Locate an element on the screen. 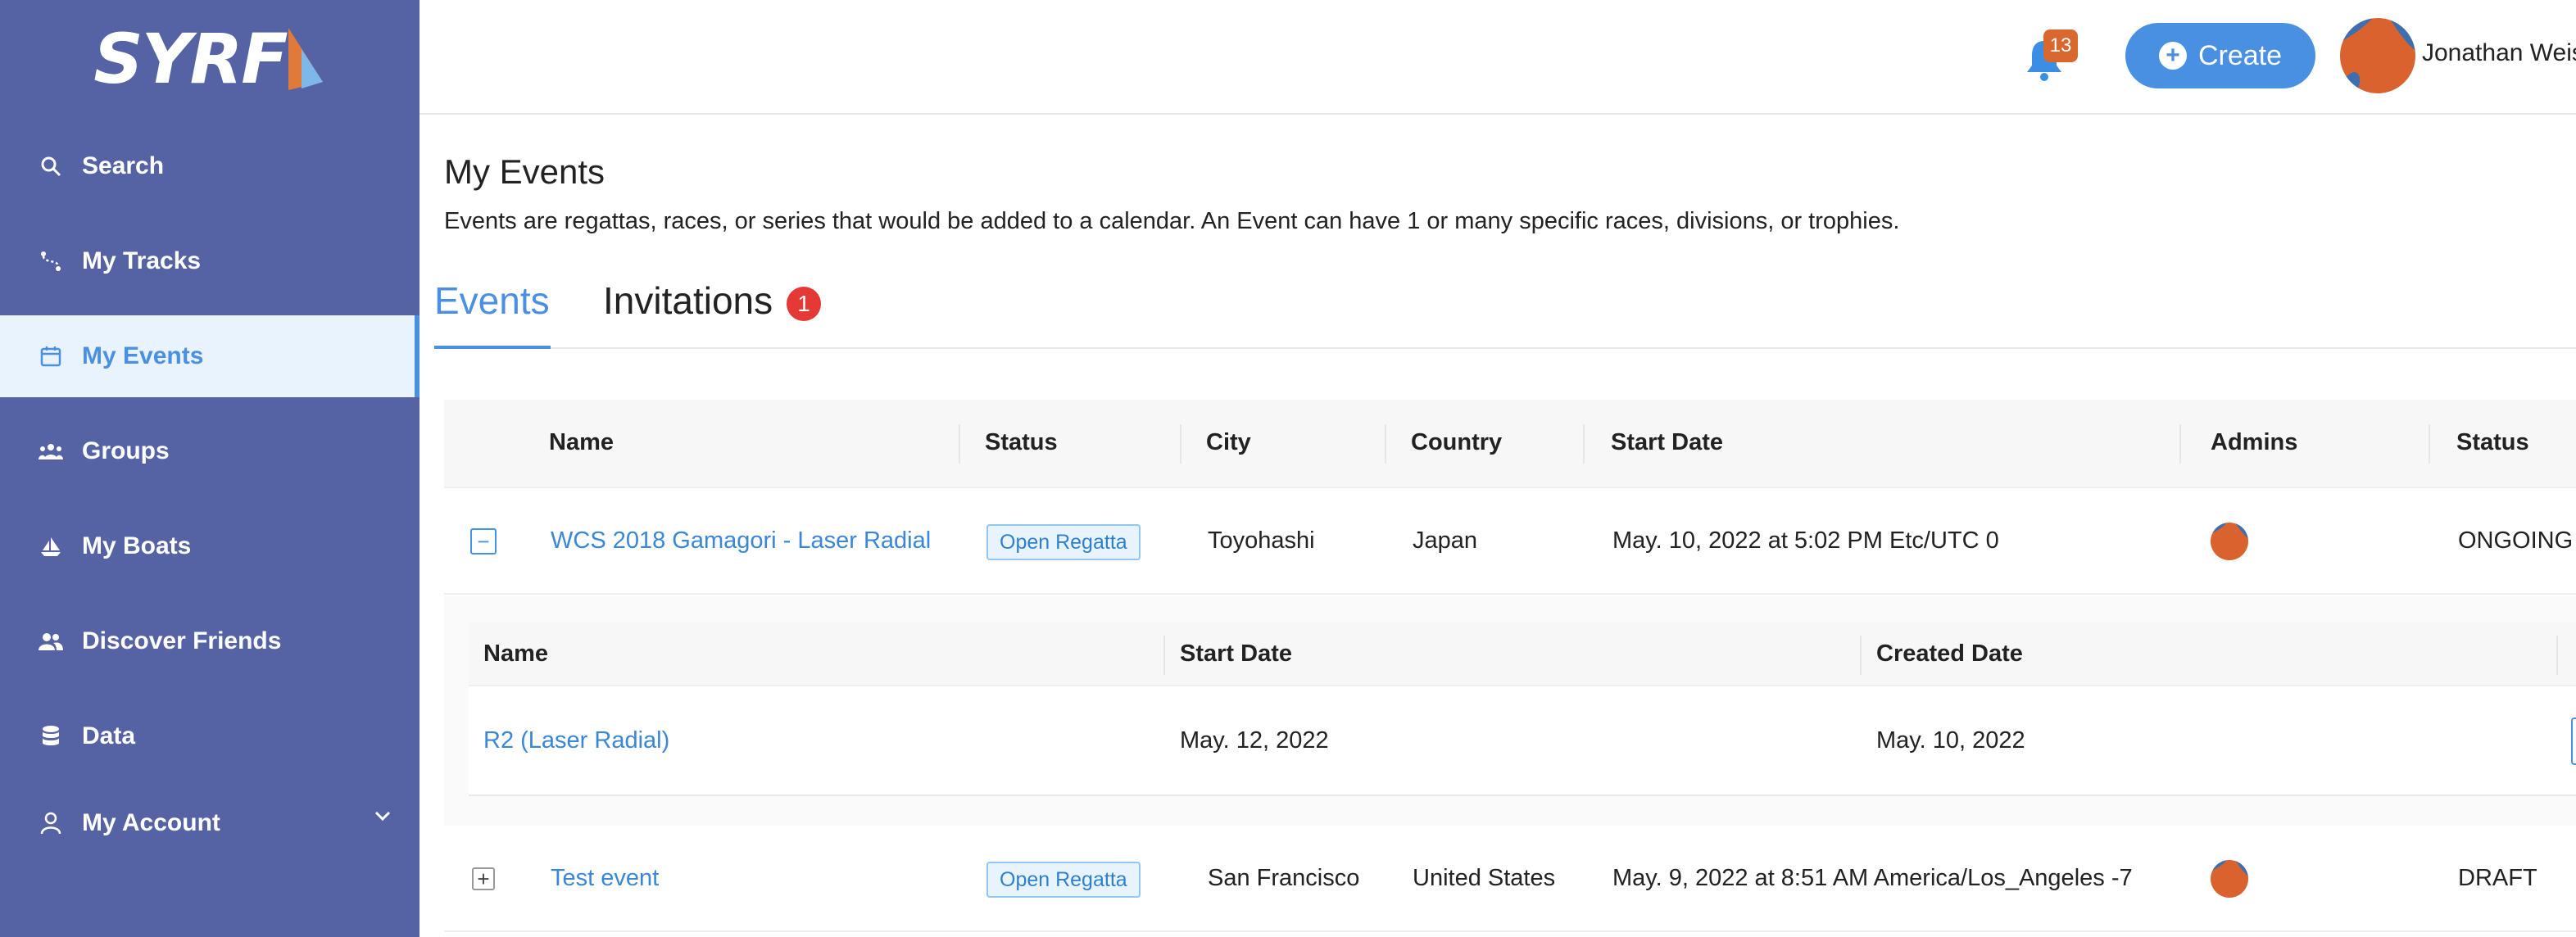 This screenshot has width=2576, height=937. column-header-status: Status is located at coordinates (1022, 442).